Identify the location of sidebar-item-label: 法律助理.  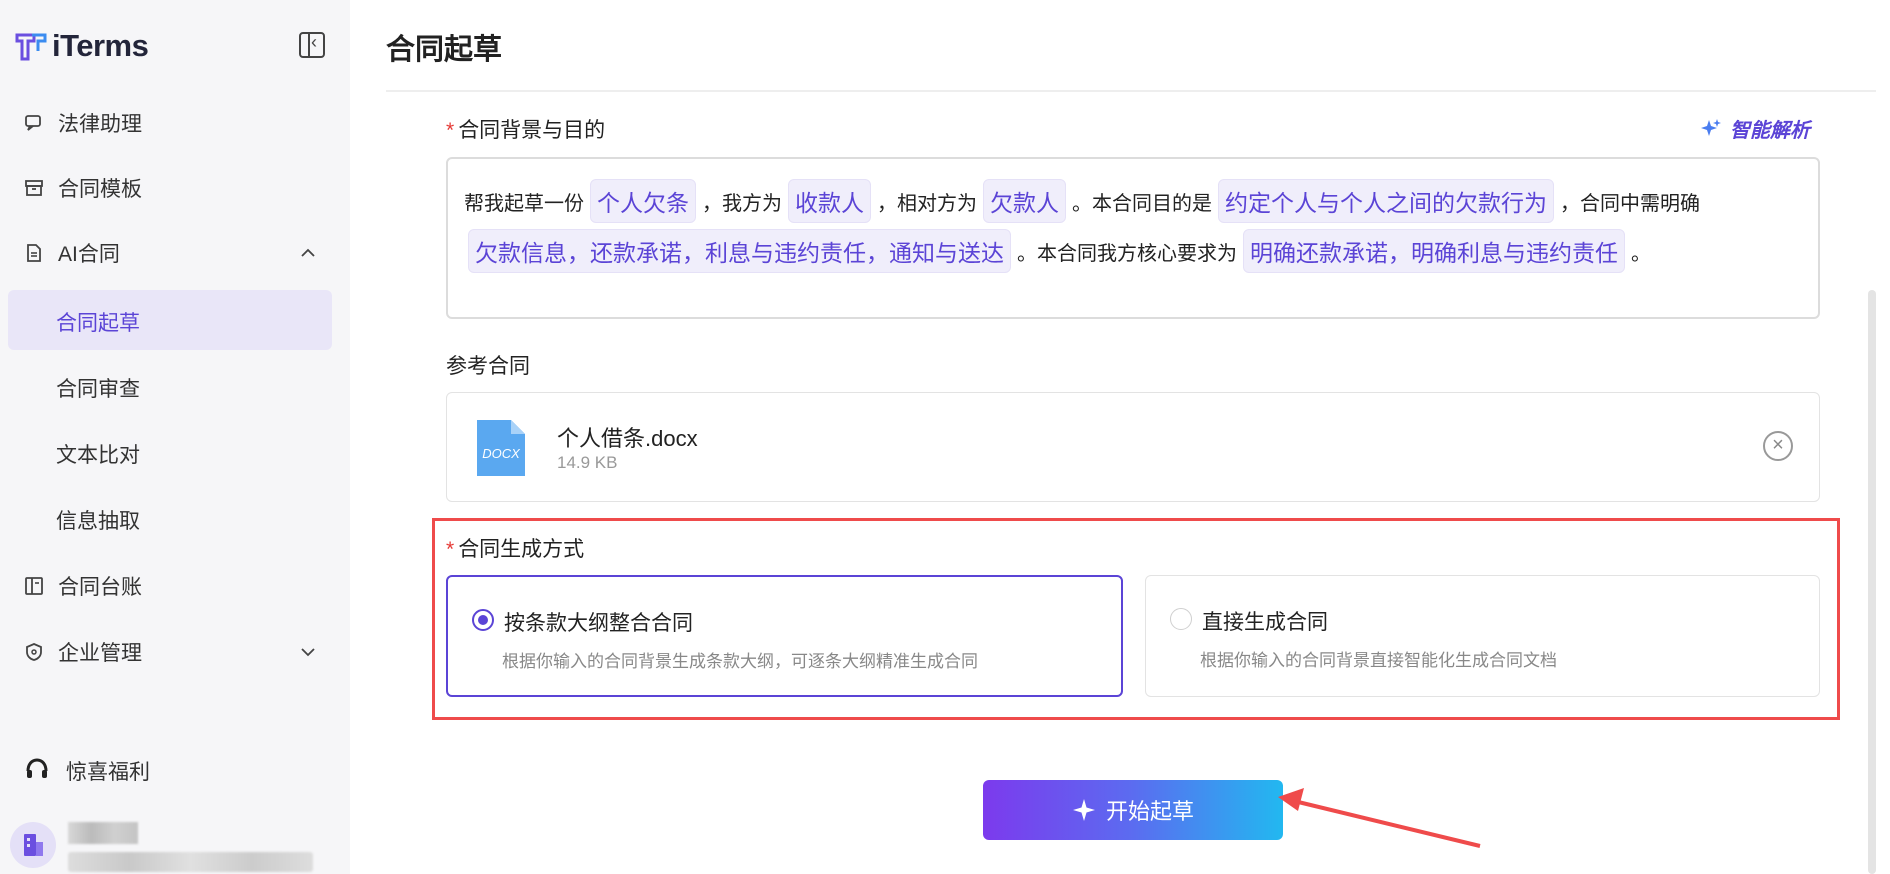
(100, 124).